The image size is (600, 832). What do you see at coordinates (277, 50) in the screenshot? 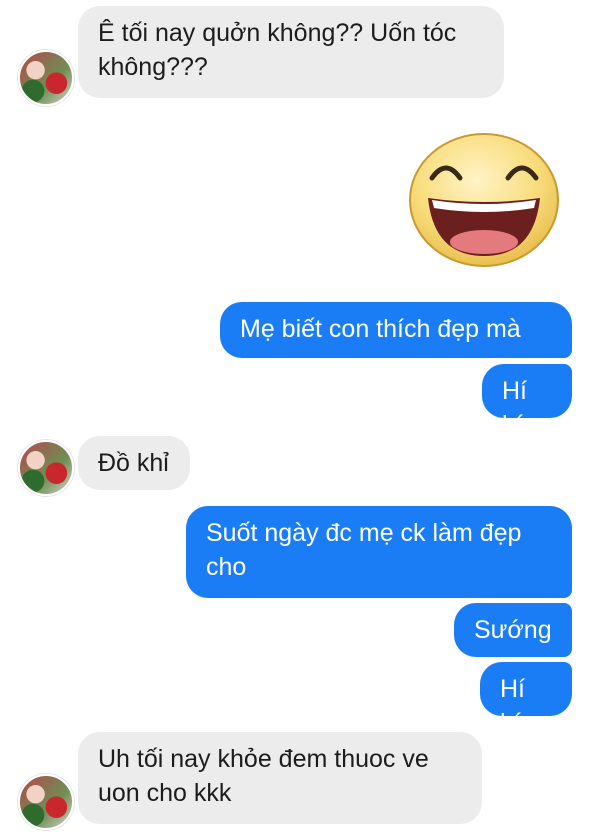
I see `message-text: Ê tối nay quởn không?? Uốn tóc không???` at bounding box center [277, 50].